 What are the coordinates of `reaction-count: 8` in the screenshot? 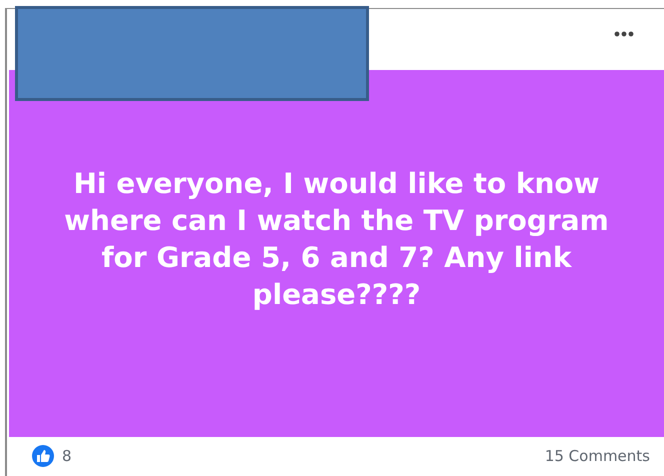 It's located at (67, 456).